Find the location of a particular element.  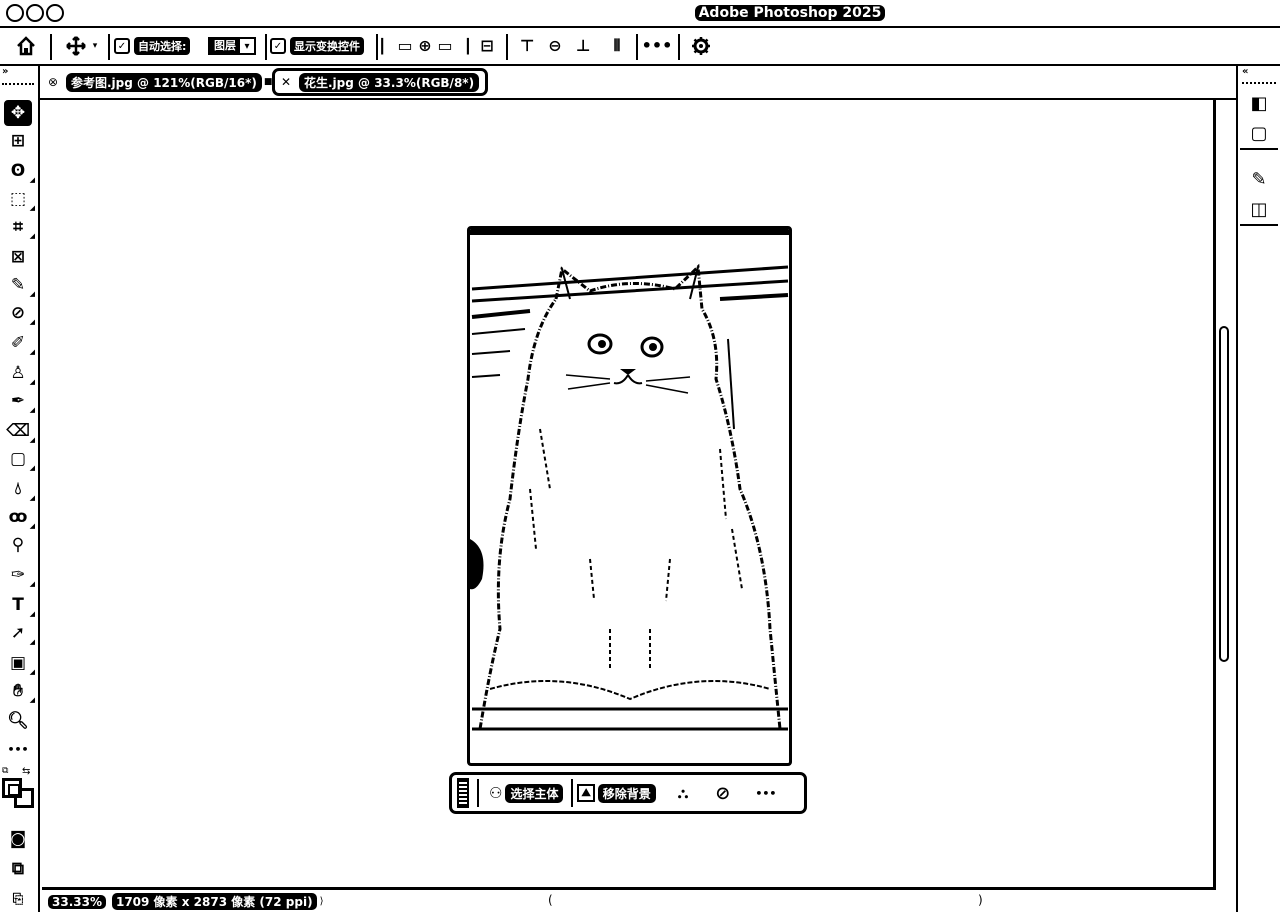

align-vertical-center-button: ⊖ is located at coordinates (555, 46).